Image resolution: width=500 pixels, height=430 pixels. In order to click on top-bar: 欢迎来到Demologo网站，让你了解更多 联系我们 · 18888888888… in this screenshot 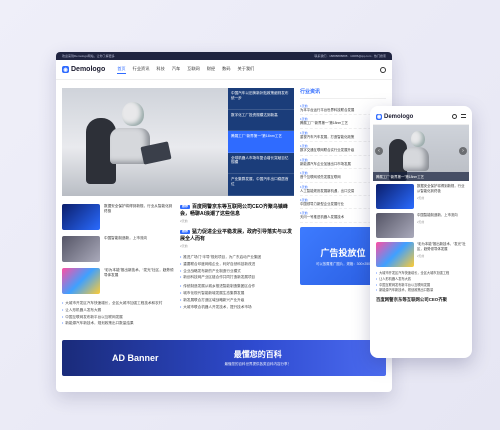, I will do `click(224, 56)`.